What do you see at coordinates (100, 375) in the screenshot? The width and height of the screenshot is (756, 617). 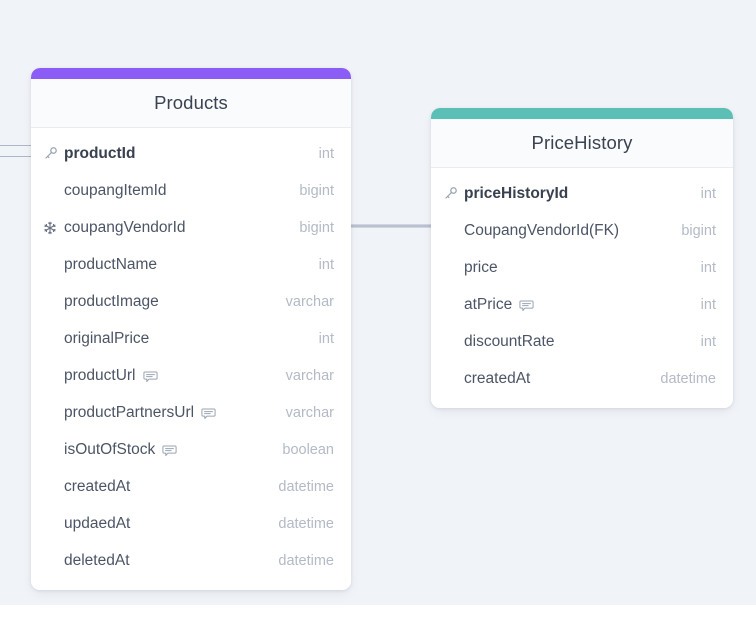 I see `field-name: productUrl` at bounding box center [100, 375].